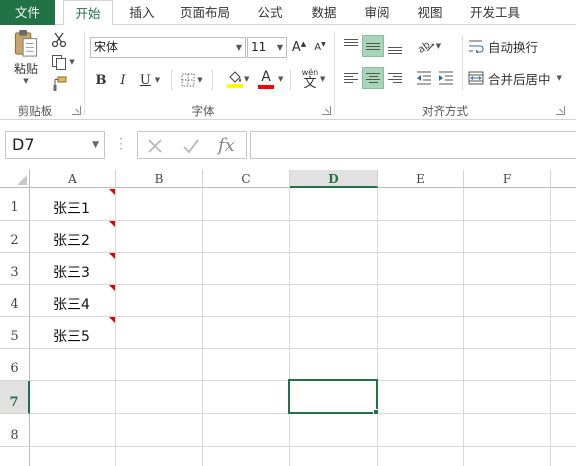  What do you see at coordinates (25, 69) in the screenshot?
I see `paste-label: 粘贴` at bounding box center [25, 69].